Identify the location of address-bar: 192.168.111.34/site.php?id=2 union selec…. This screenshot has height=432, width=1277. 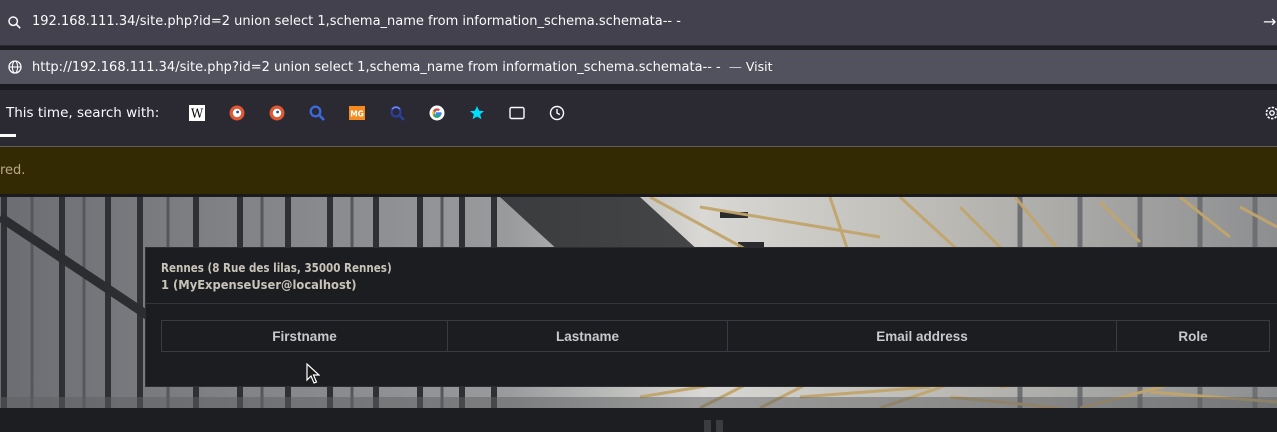
(638, 23).